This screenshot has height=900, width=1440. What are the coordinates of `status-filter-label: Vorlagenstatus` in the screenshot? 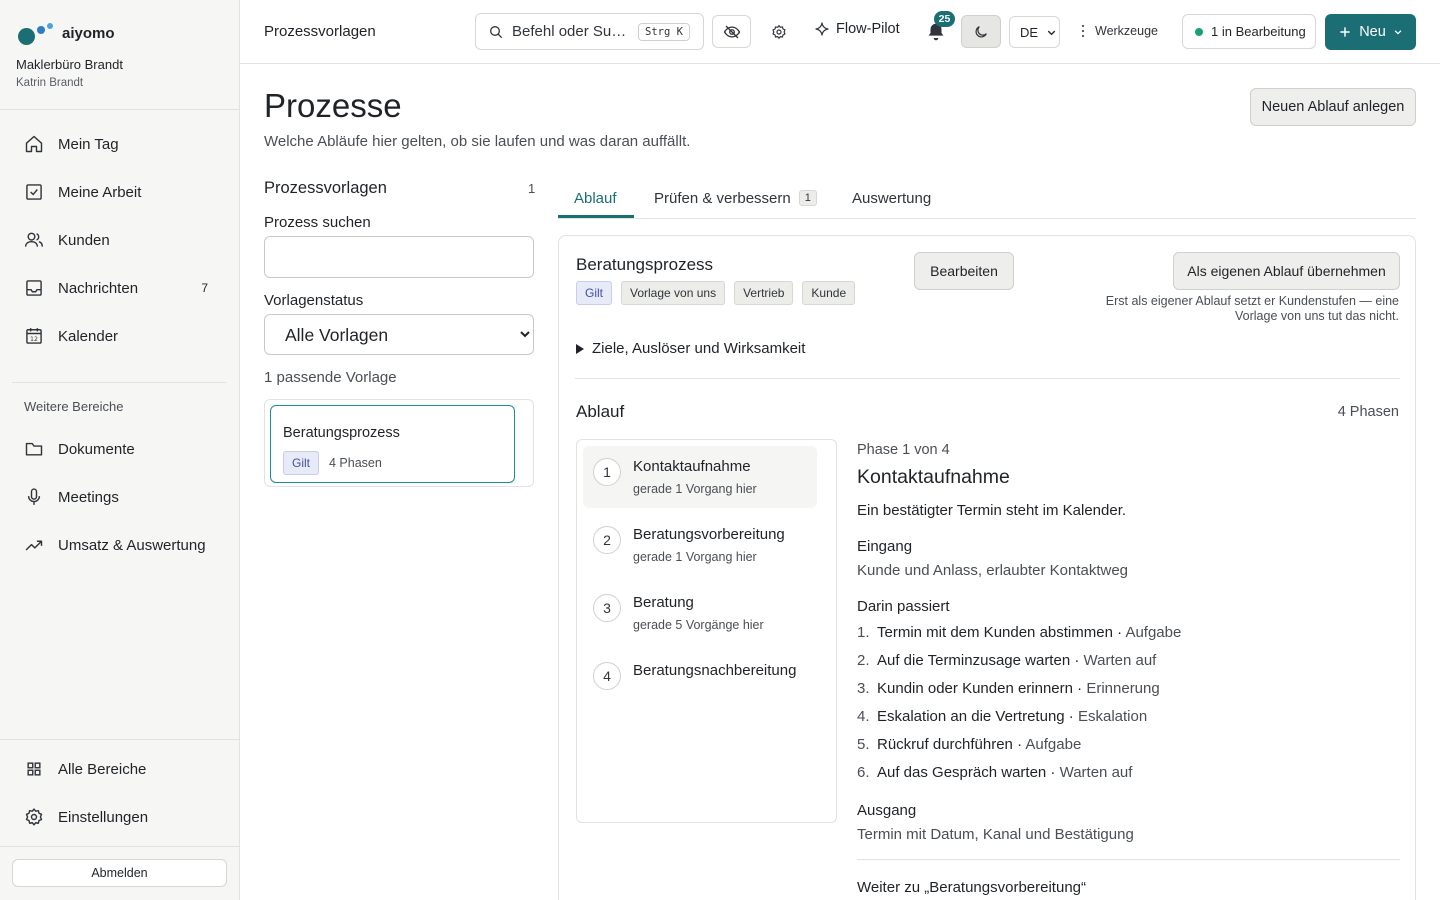 It's located at (314, 300).